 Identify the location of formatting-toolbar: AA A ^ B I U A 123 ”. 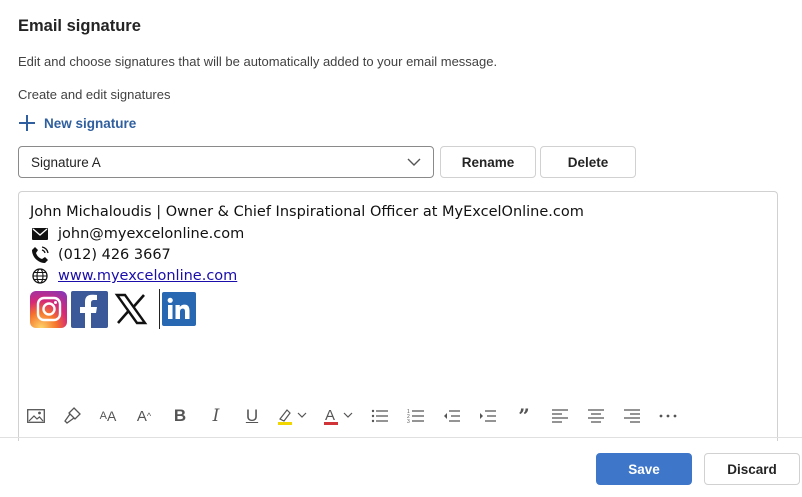
(352, 416).